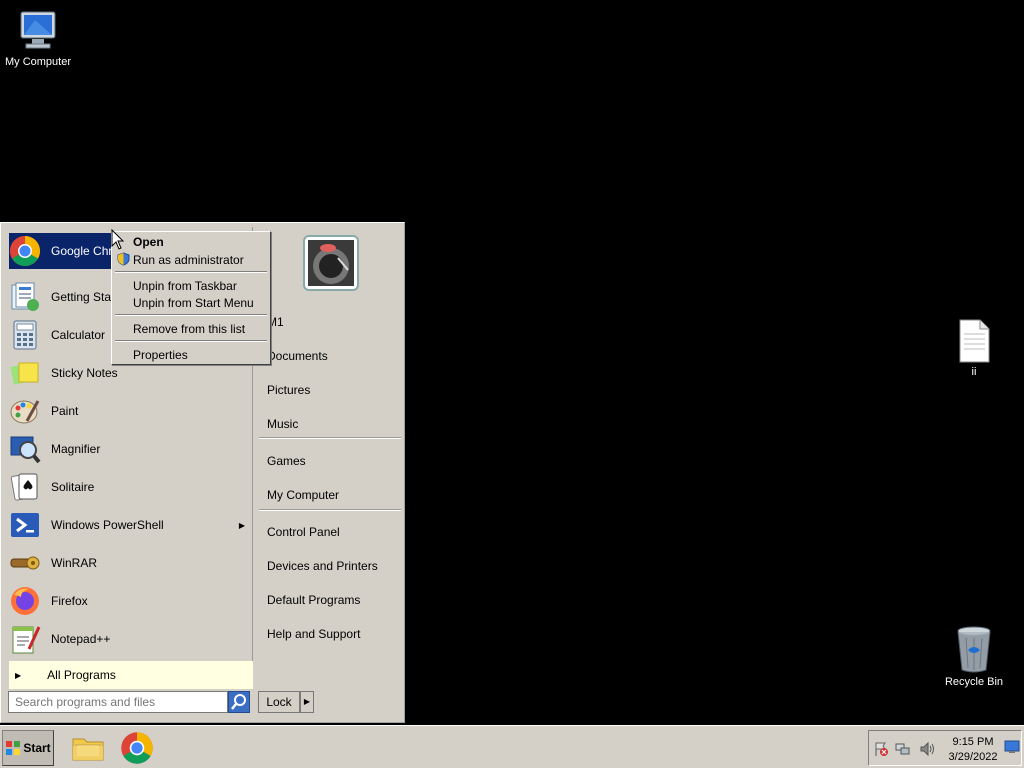  I want to click on user-picture, so click(331, 263).